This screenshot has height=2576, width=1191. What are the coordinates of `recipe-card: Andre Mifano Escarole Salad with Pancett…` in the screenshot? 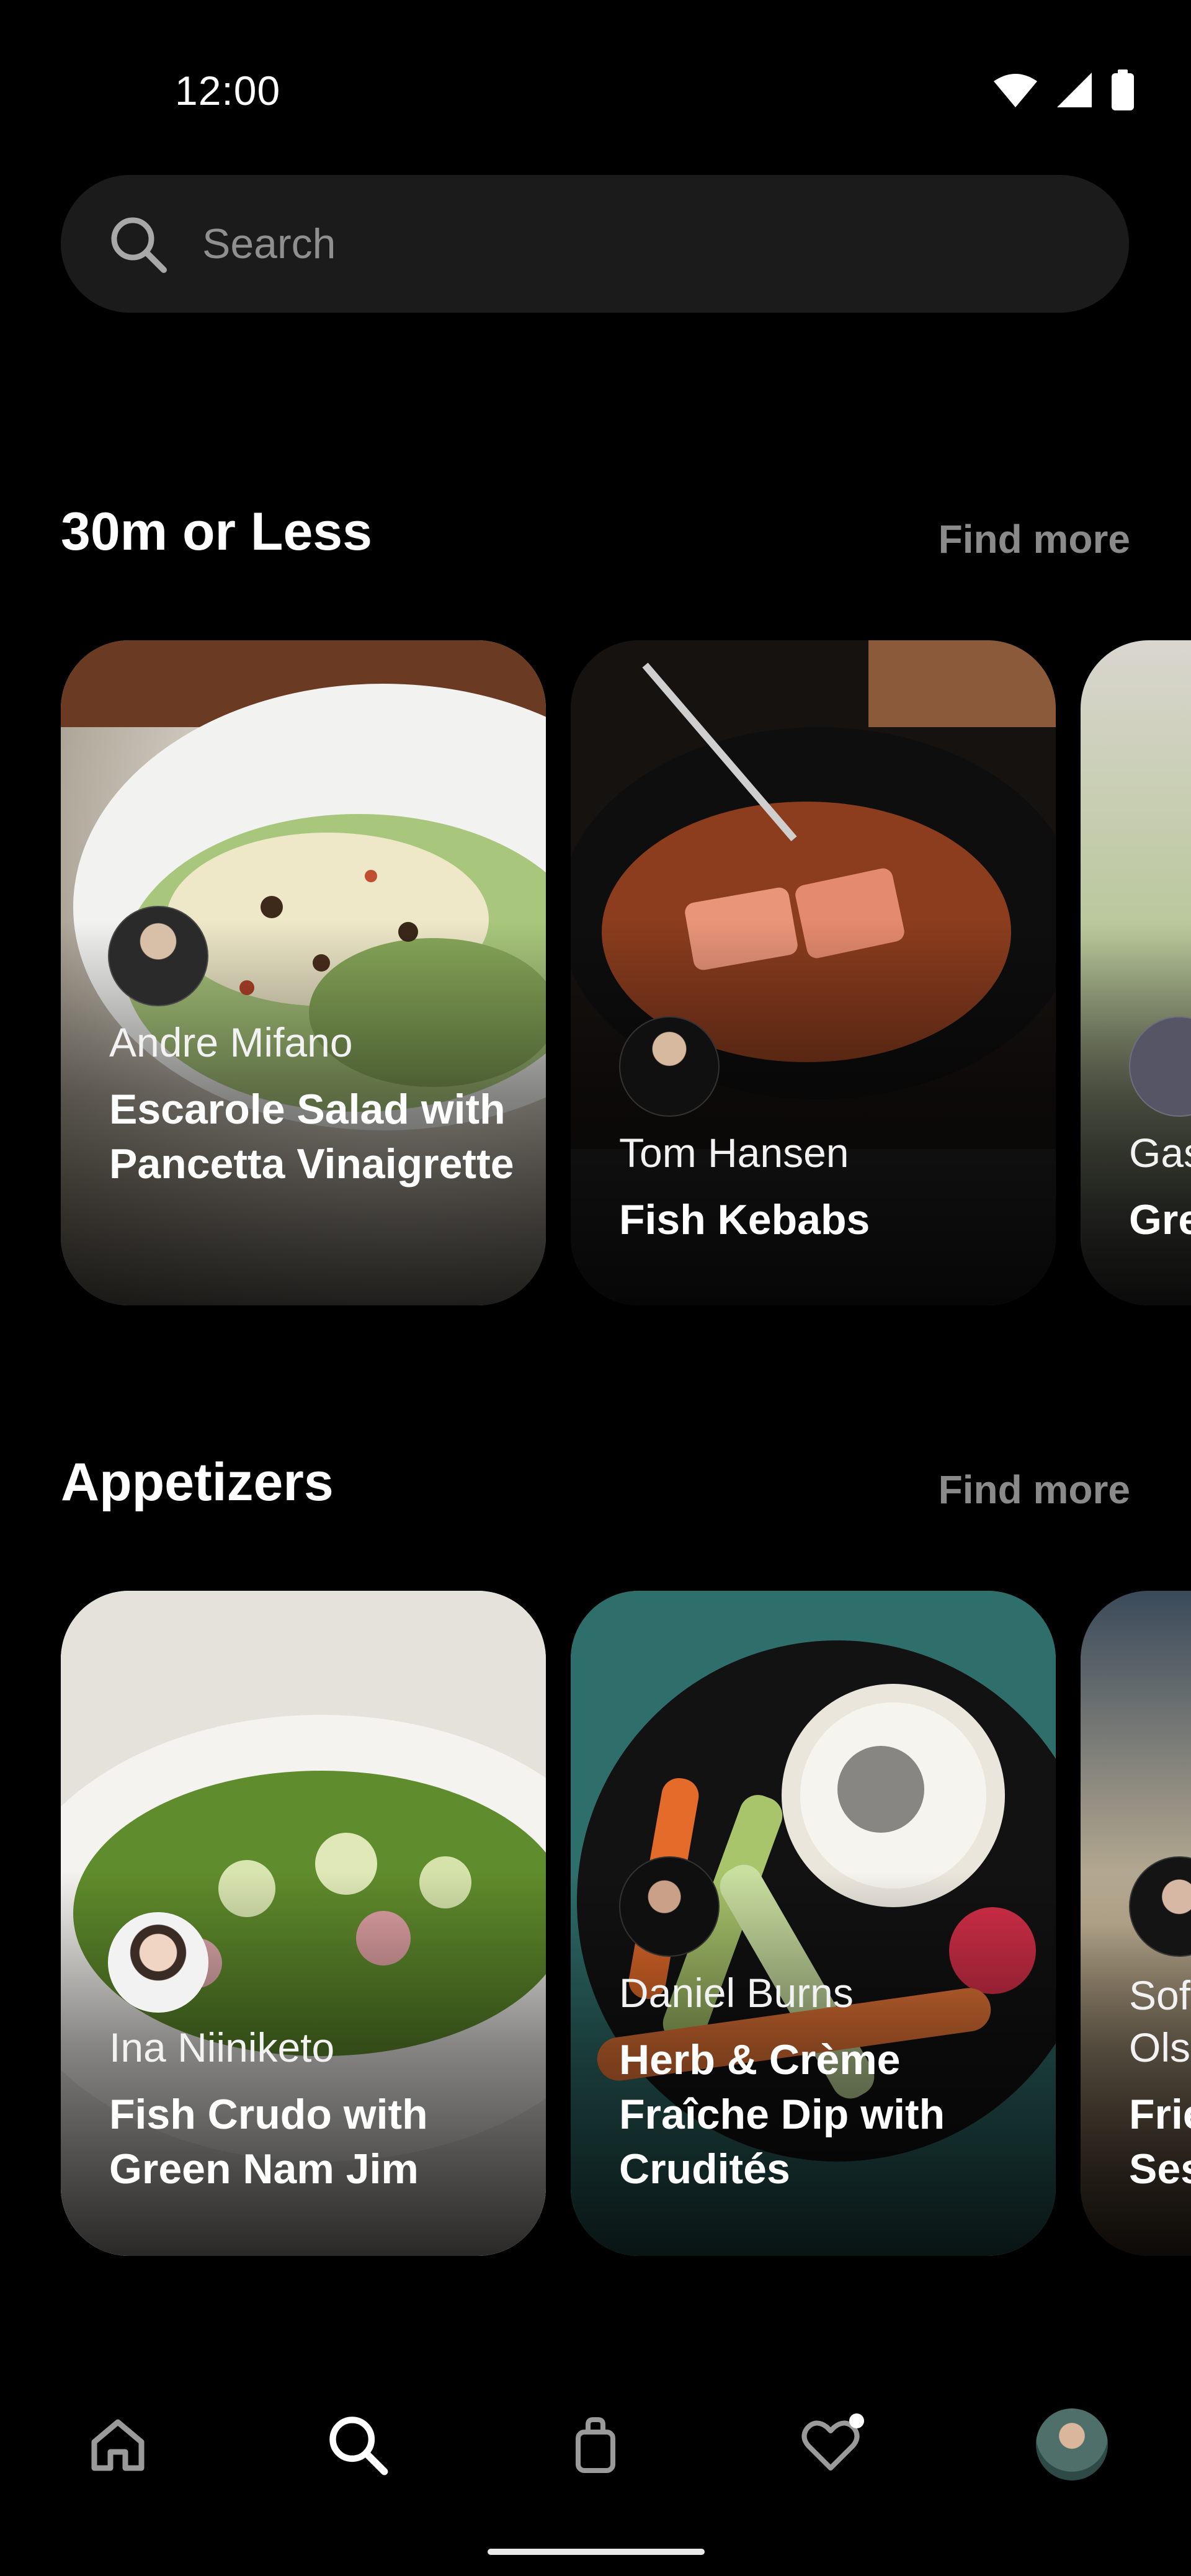 It's located at (304, 972).